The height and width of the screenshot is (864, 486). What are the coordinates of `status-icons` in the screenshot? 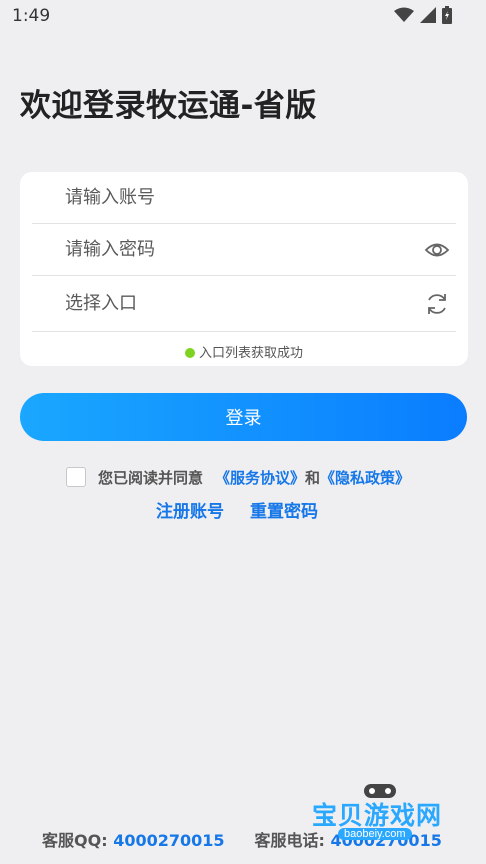 It's located at (423, 15).